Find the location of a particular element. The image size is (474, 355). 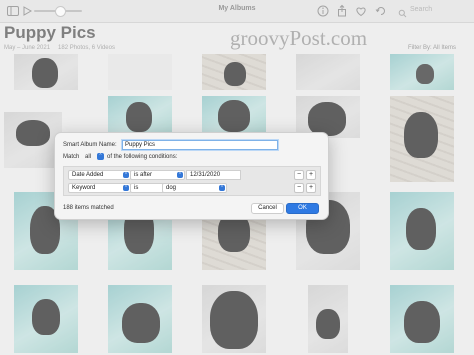

rule-field-select: Keyword ⌃ is located at coordinates (99, 188).